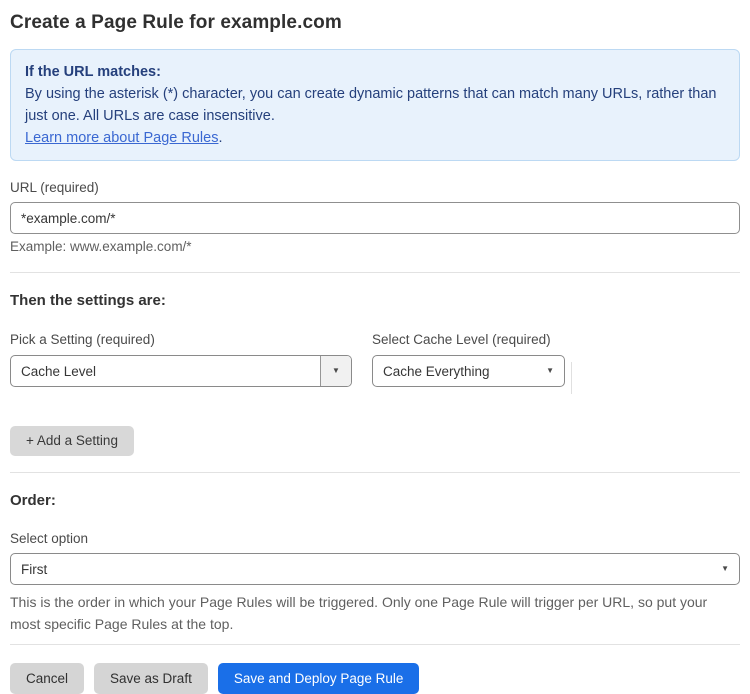  What do you see at coordinates (176, 22) in the screenshot?
I see `page-title: Create a Page Rule for example.com` at bounding box center [176, 22].